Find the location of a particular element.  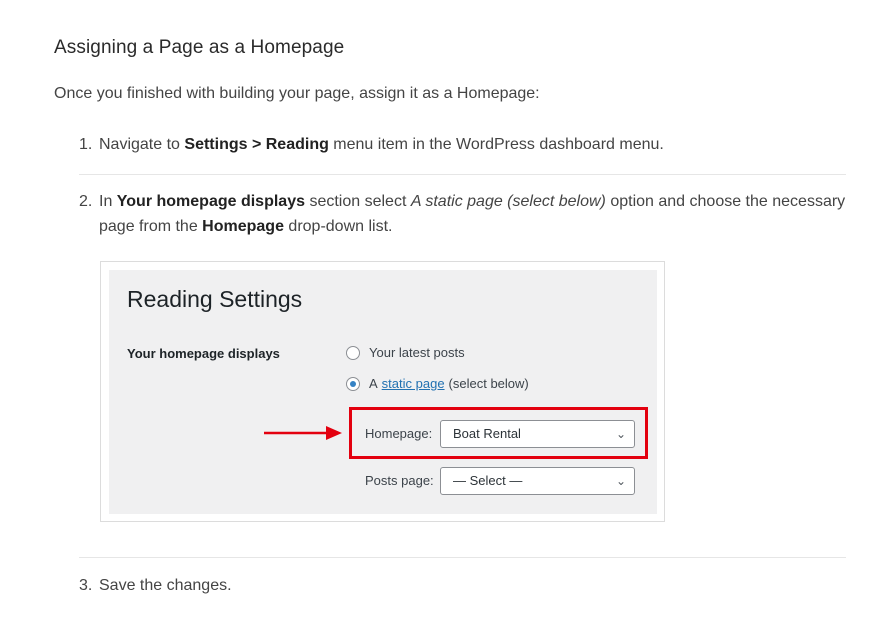

step-number: 1. is located at coordinates (86, 144).